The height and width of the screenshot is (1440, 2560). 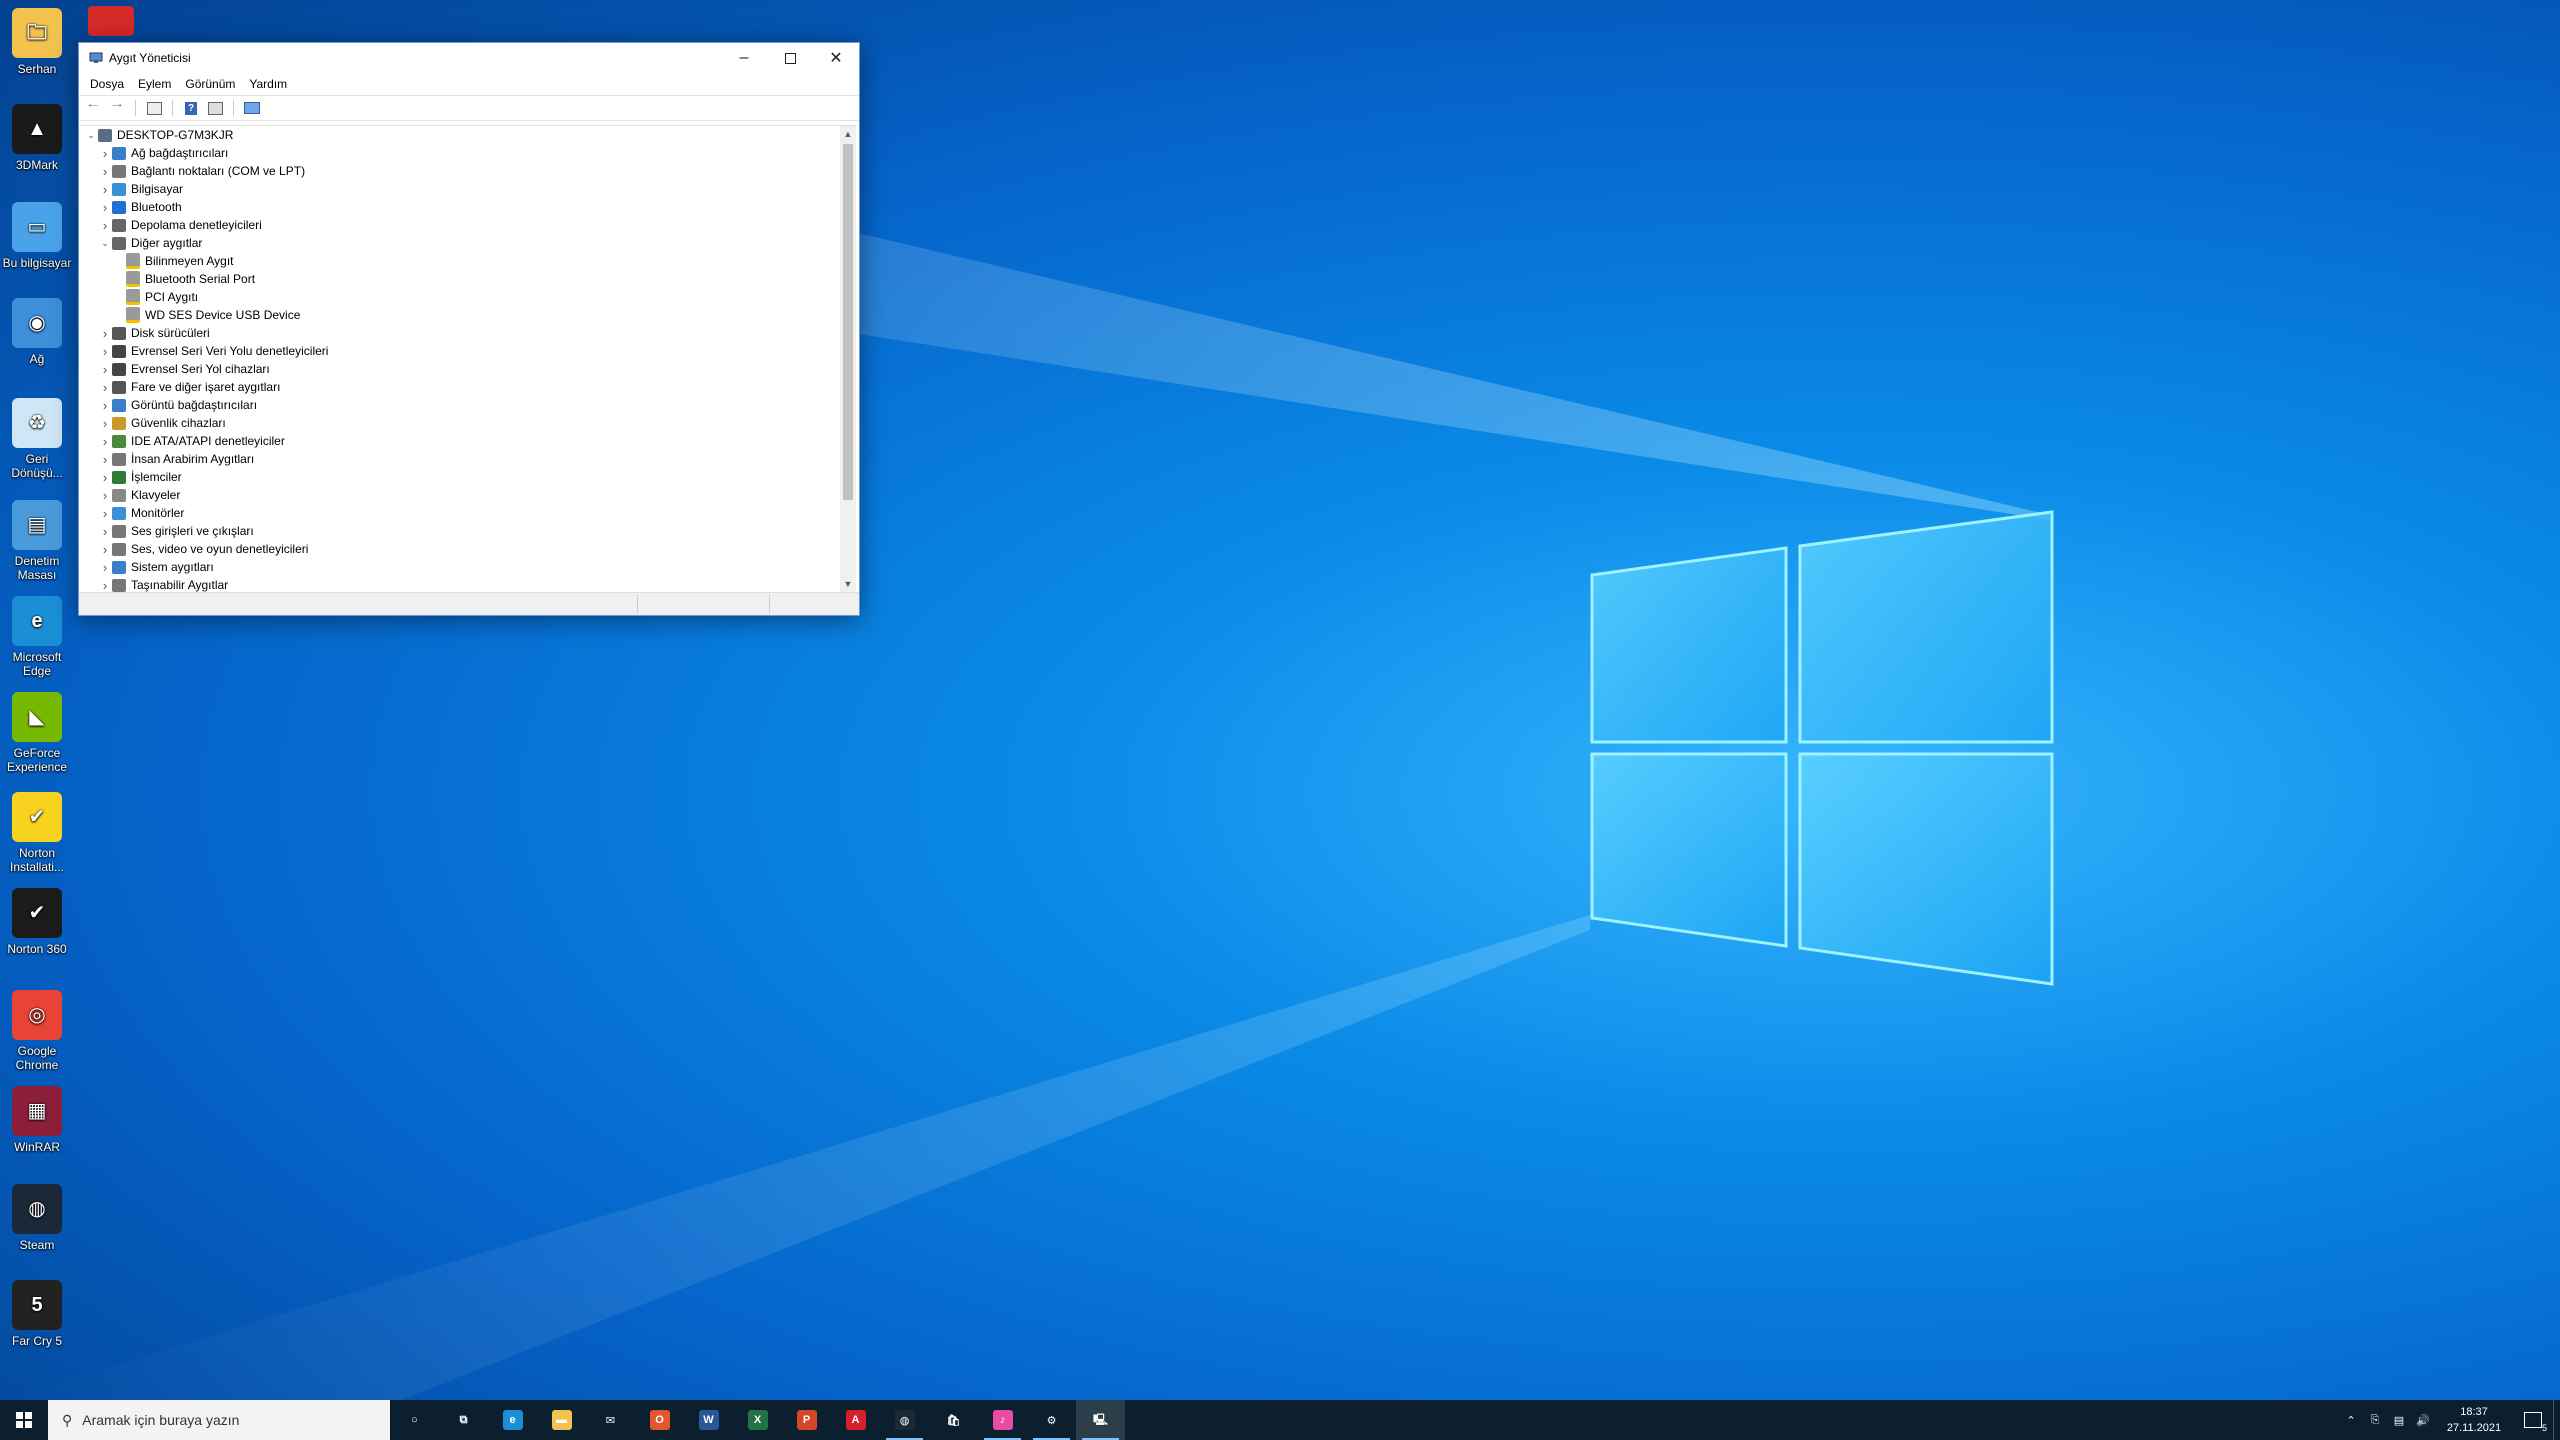 What do you see at coordinates (37, 637) in the screenshot?
I see `desktop-icon-microsoft-edge: e Microsoft Edge` at bounding box center [37, 637].